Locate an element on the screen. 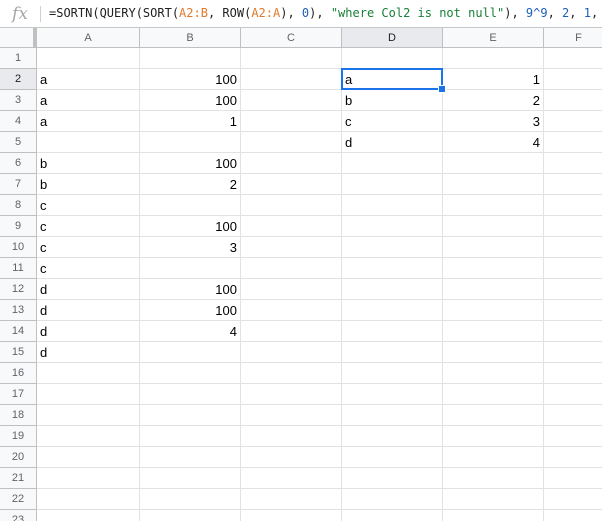 The width and height of the screenshot is (602, 521). cell-c3 is located at coordinates (291, 100).